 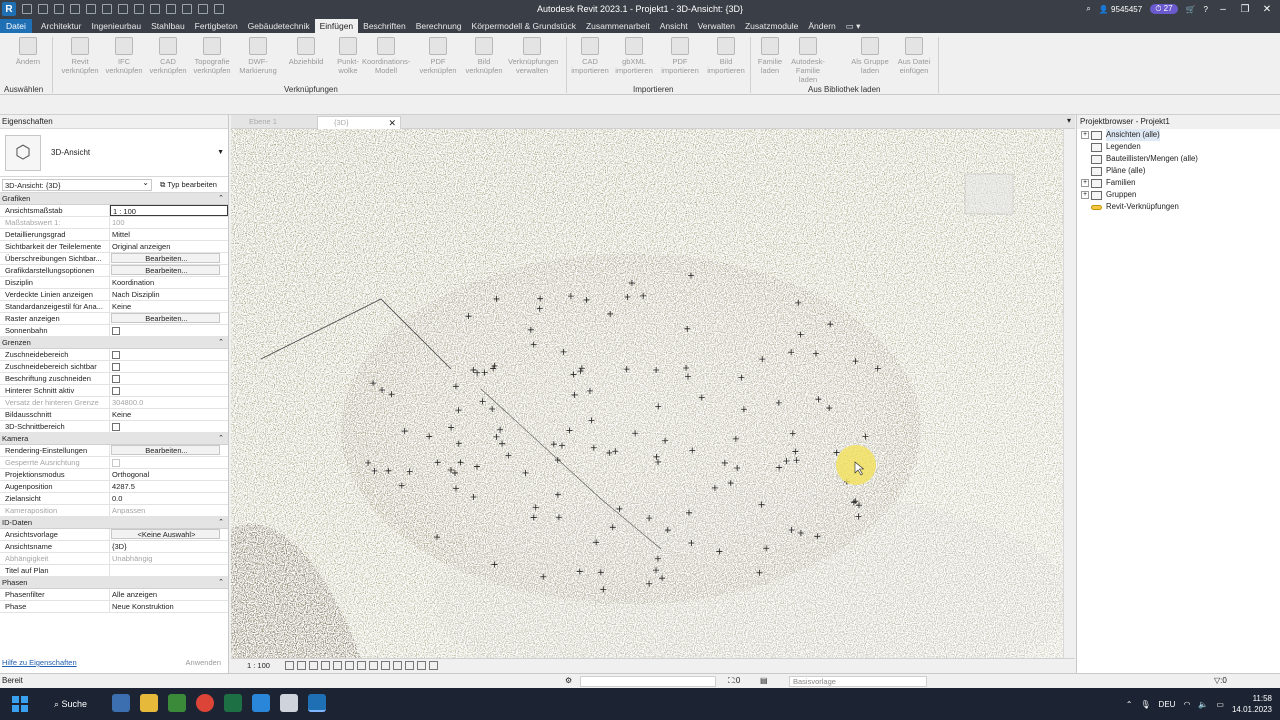 I want to click on onedrive-app-icon, so click(x=261, y=703).